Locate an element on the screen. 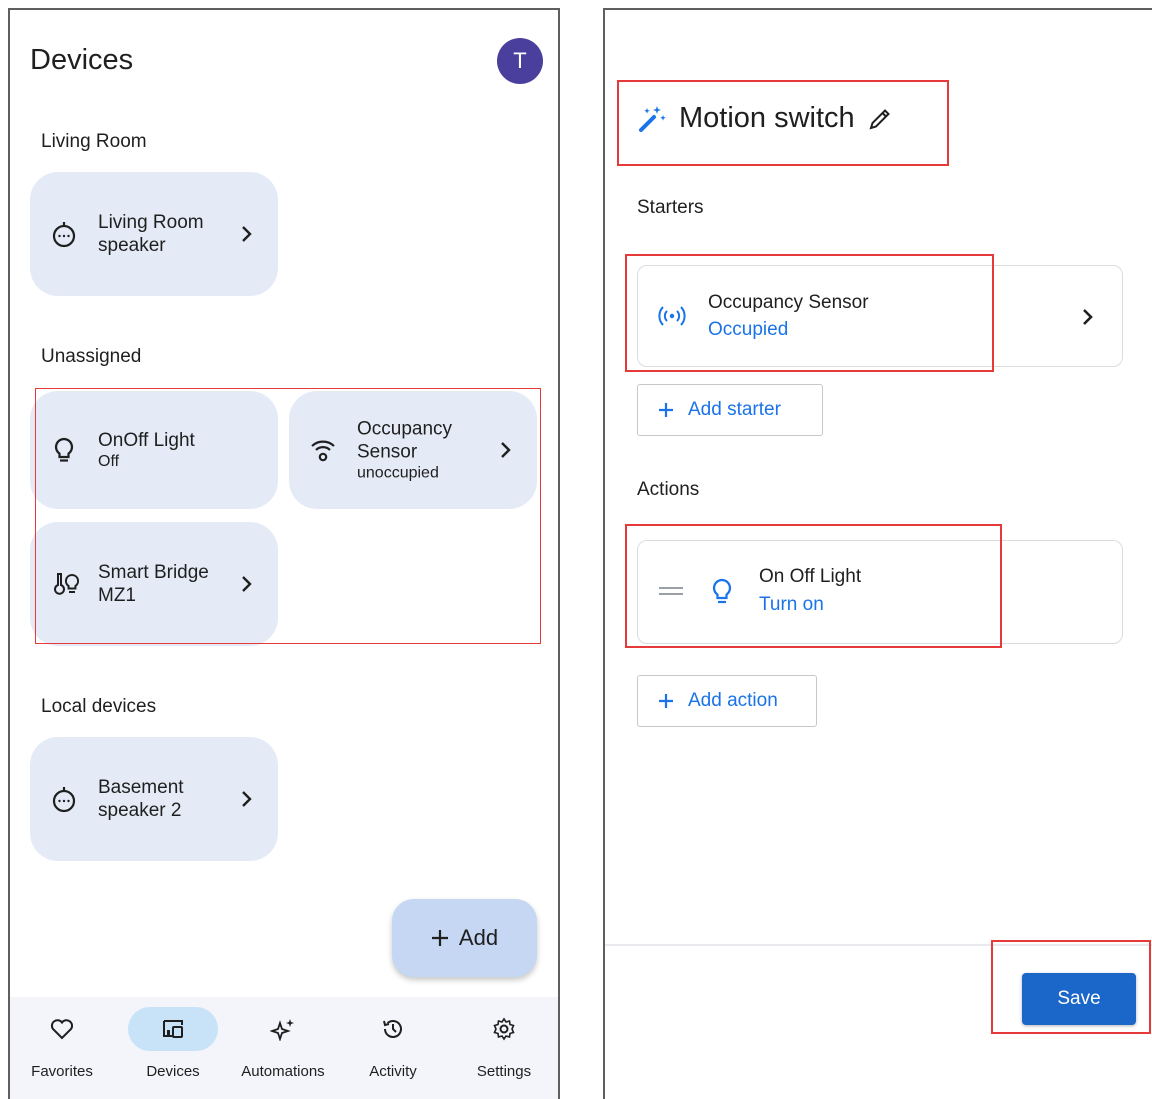 This screenshot has width=1152, height=1099. add-button-label: Add is located at coordinates (478, 937).